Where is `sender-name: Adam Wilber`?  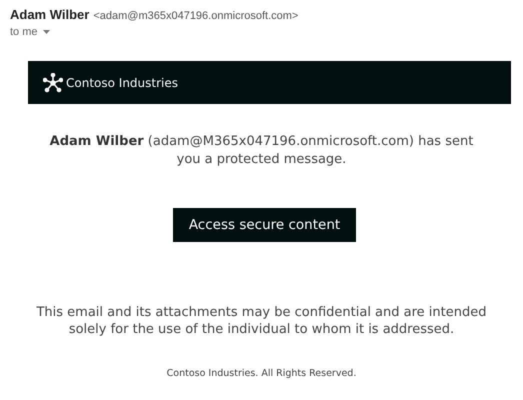
sender-name: Adam Wilber is located at coordinates (50, 14).